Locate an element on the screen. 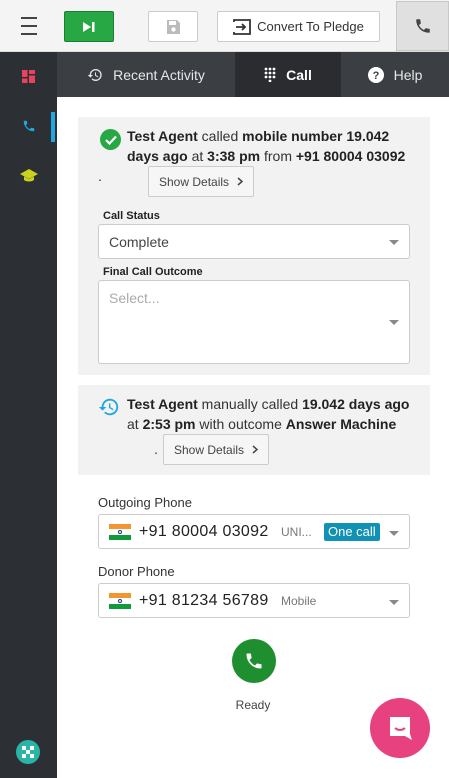 This screenshot has height=778, width=449. dashboard-icon is located at coordinates (28, 76).